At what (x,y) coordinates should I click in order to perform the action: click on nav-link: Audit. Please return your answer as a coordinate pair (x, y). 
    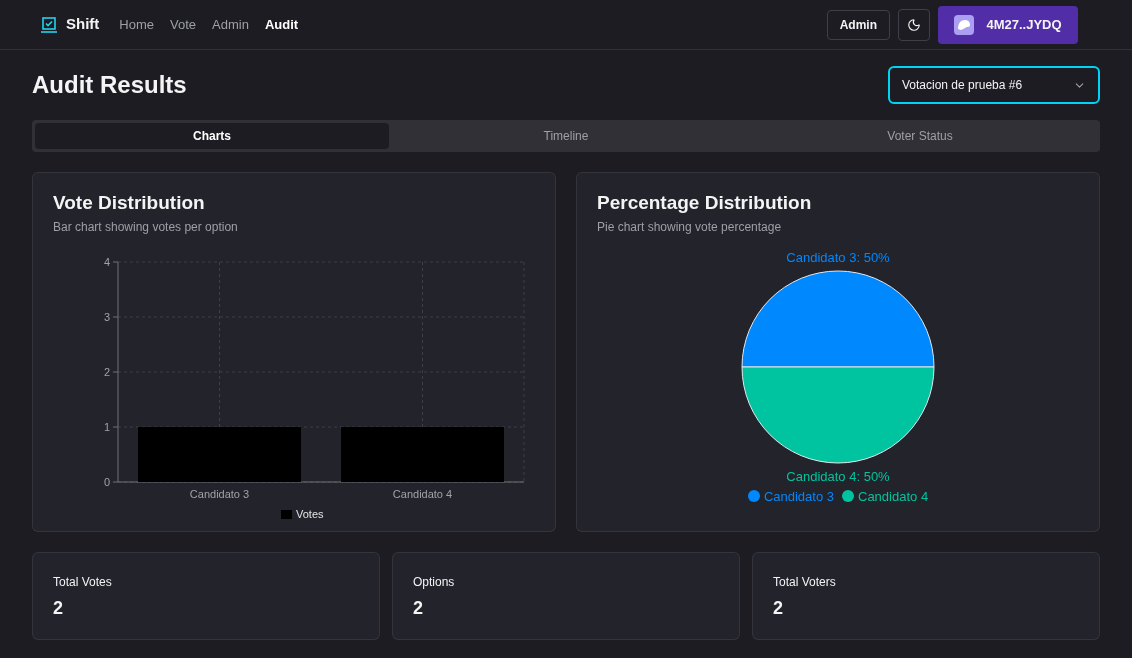
    Looking at the image, I should click on (281, 24).